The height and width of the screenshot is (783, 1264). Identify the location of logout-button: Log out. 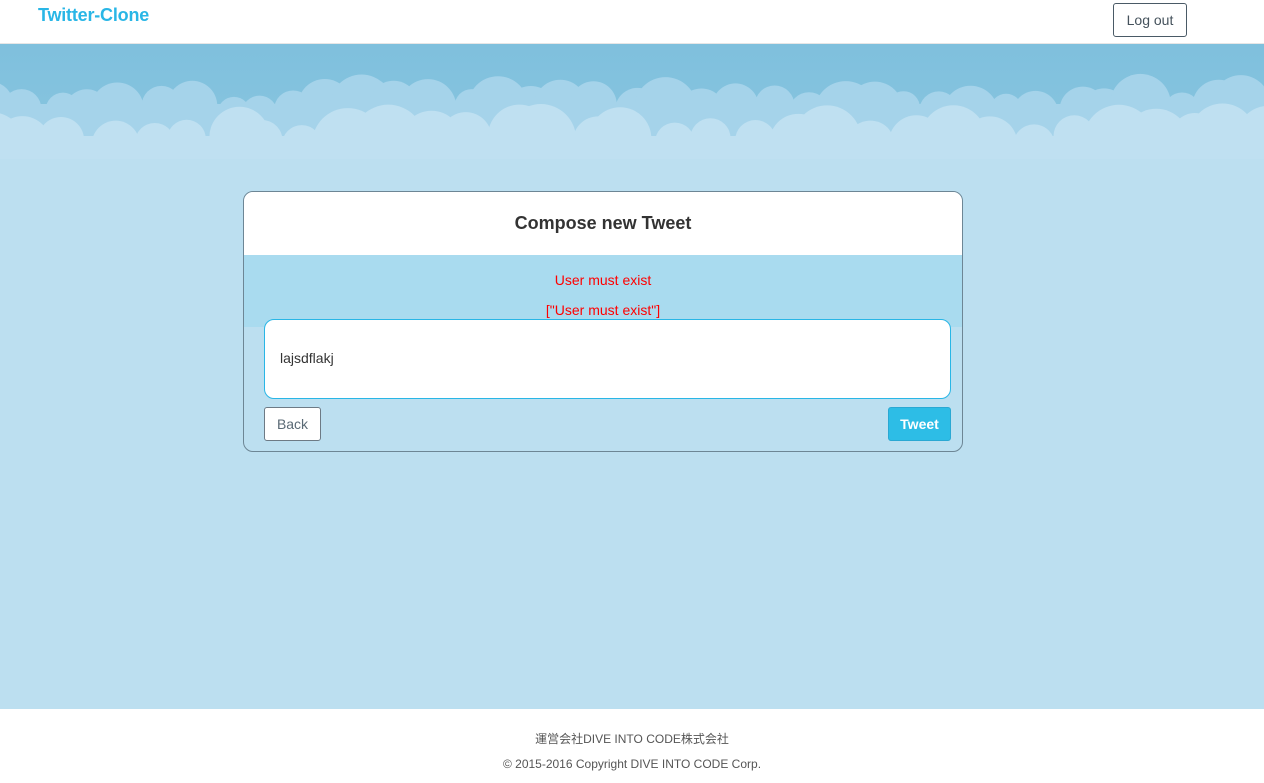
(1150, 20).